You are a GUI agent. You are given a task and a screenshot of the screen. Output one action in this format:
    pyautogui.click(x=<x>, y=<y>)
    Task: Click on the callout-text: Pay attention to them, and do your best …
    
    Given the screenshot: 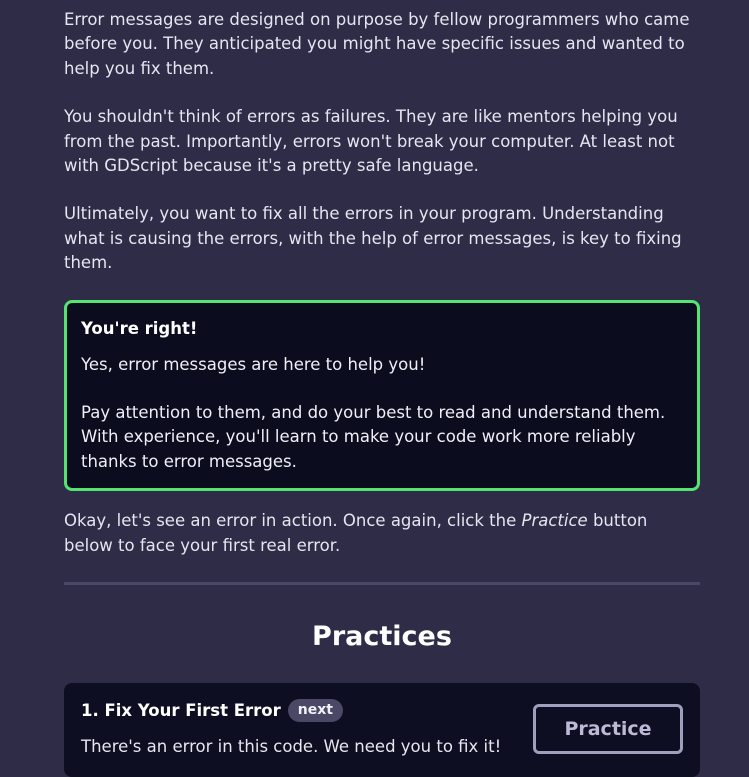 What is the action you would take?
    pyautogui.click(x=373, y=437)
    